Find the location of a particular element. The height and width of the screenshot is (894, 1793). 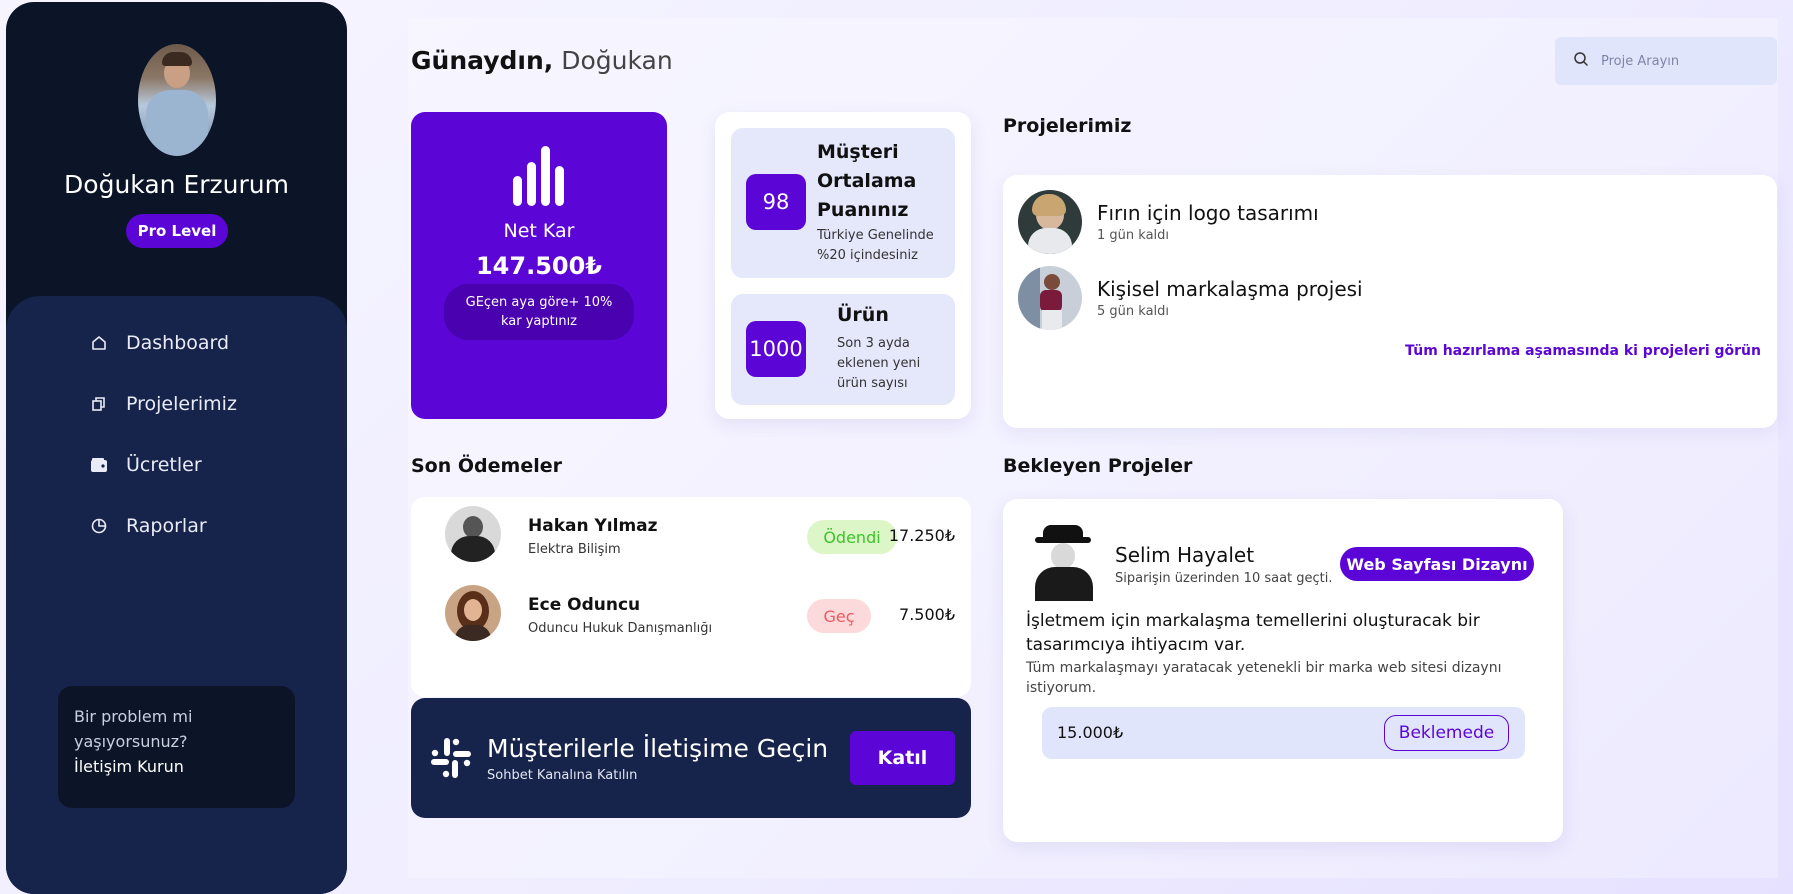

price-bar: 15.000₺ Beklemede is located at coordinates (1283, 733).